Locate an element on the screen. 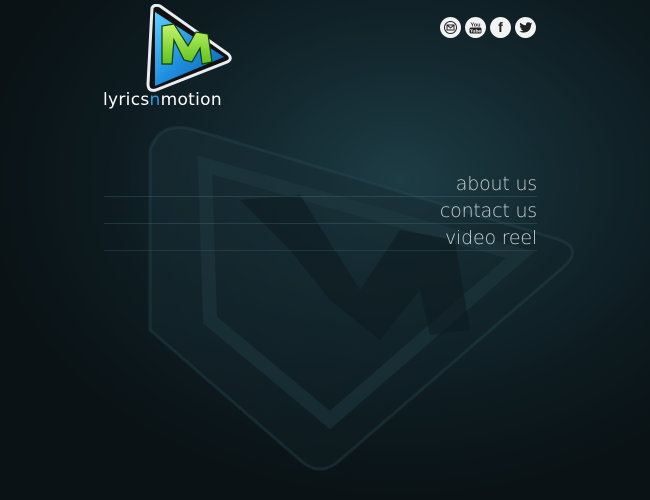 Image resolution: width=650 pixels, height=500 pixels. youtube-text-bottom: Tube is located at coordinates (475, 31).